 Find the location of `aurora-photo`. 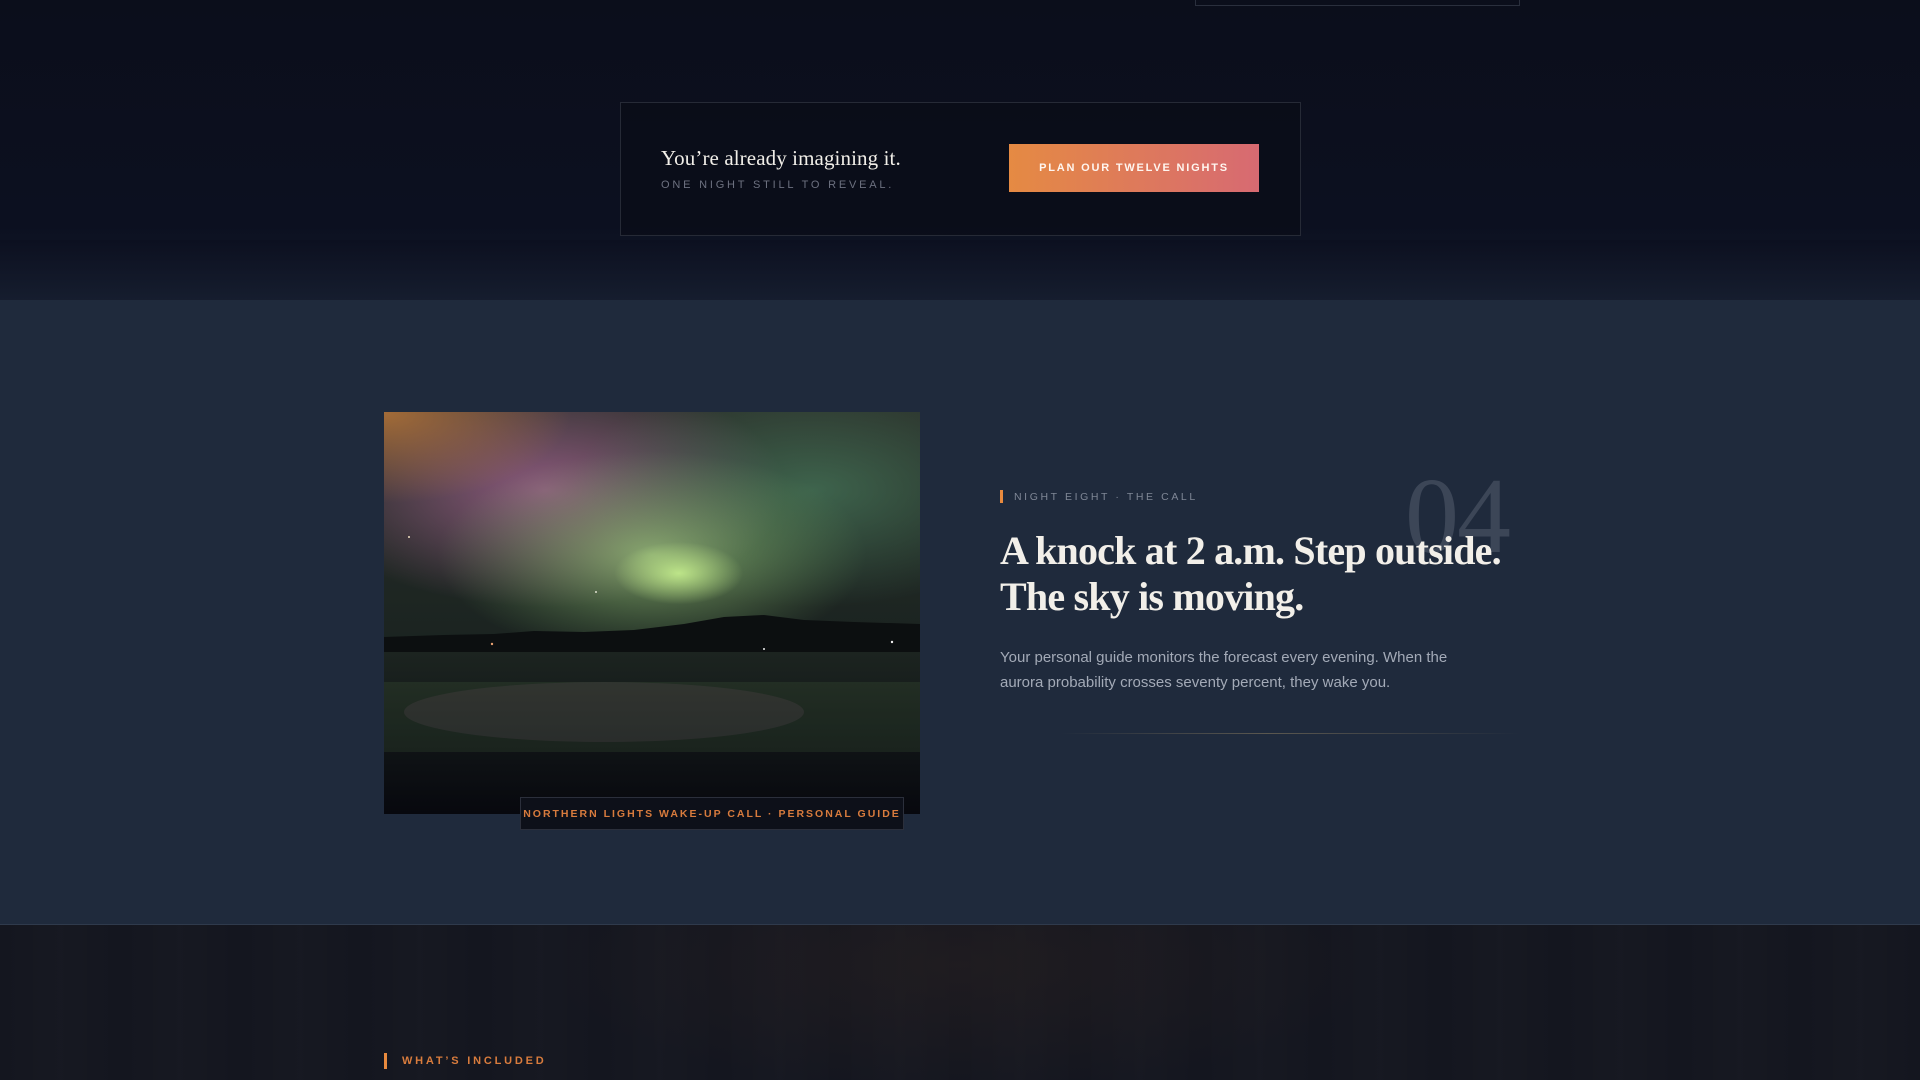

aurora-photo is located at coordinates (652, 613).